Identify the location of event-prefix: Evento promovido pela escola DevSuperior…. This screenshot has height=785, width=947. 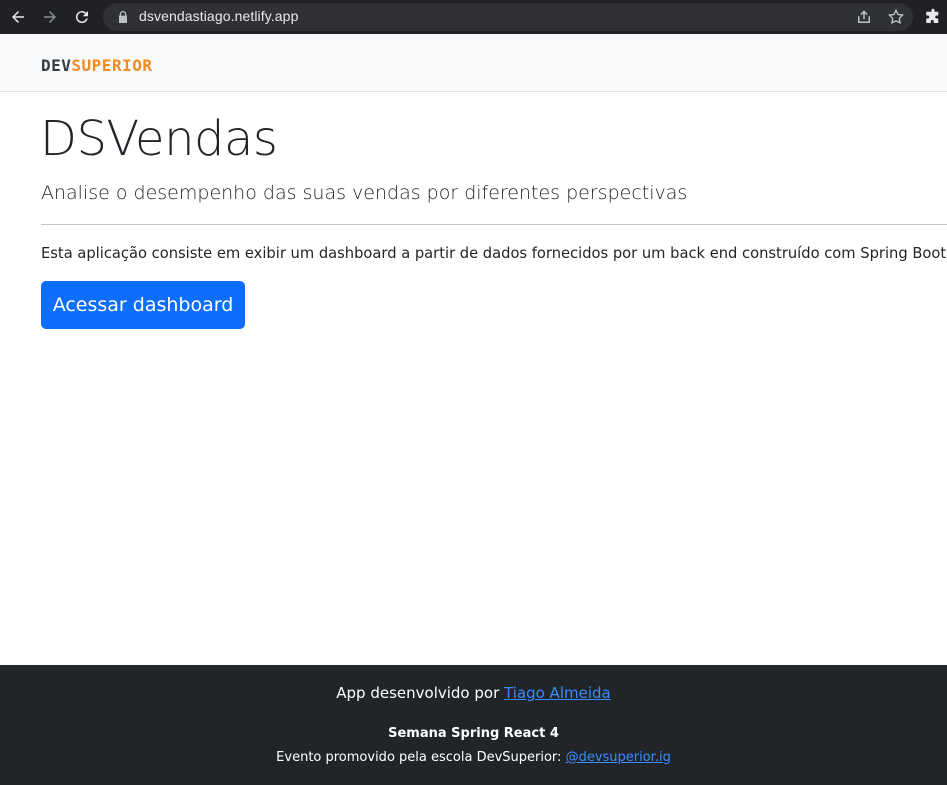
(419, 757).